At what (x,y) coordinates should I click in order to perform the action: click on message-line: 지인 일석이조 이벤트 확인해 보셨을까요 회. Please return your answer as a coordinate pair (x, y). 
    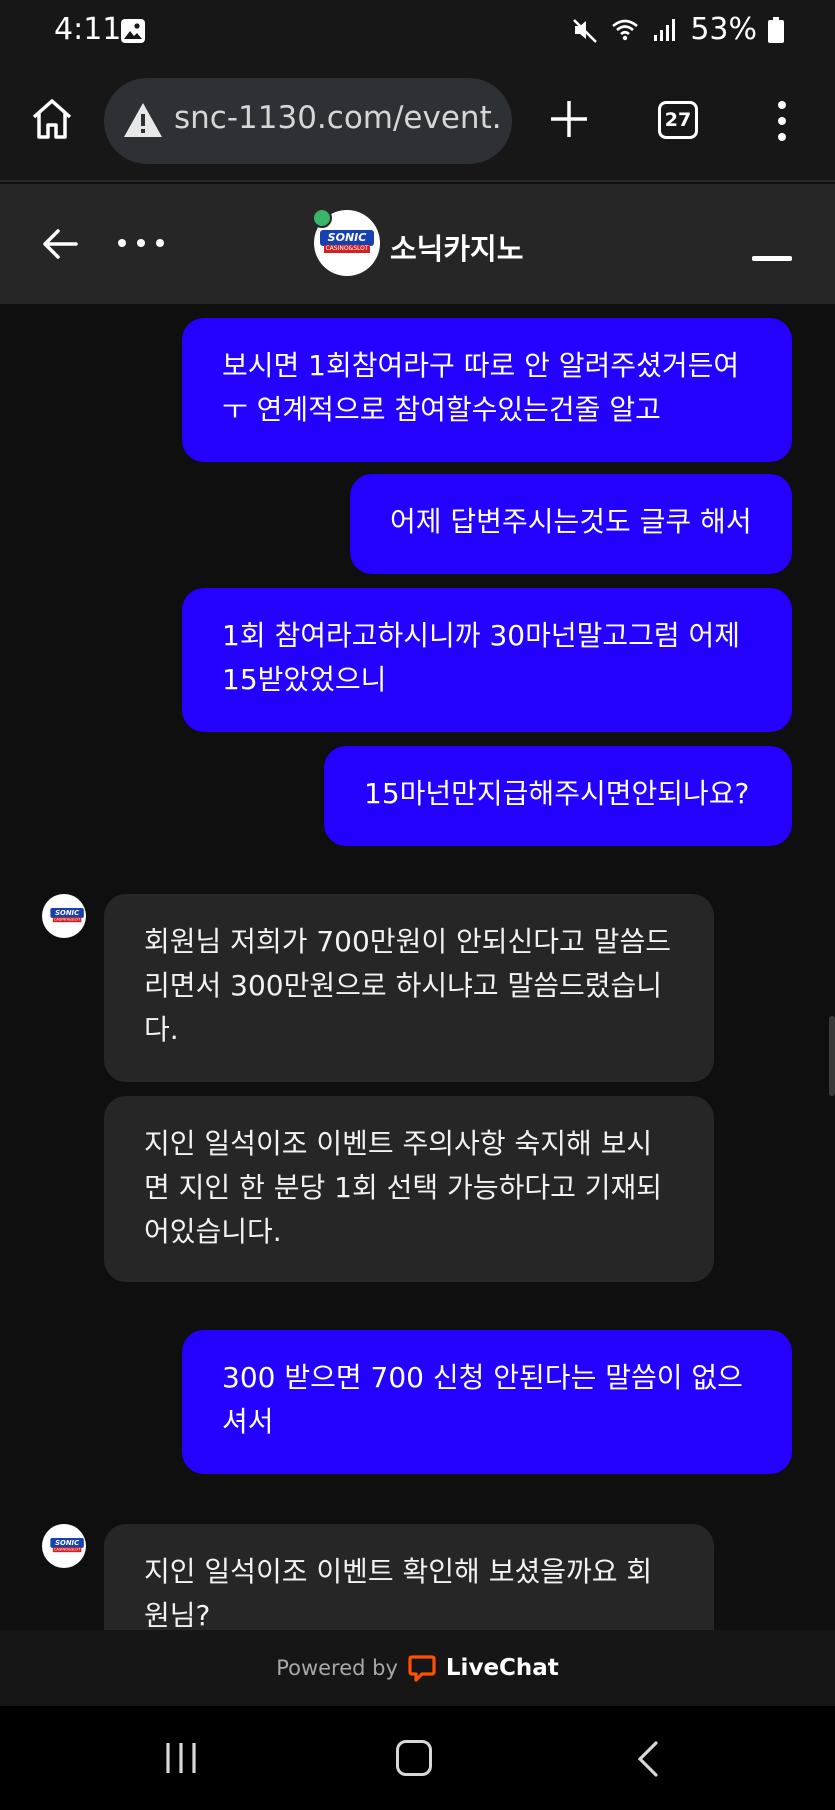
    Looking at the image, I should click on (398, 1571).